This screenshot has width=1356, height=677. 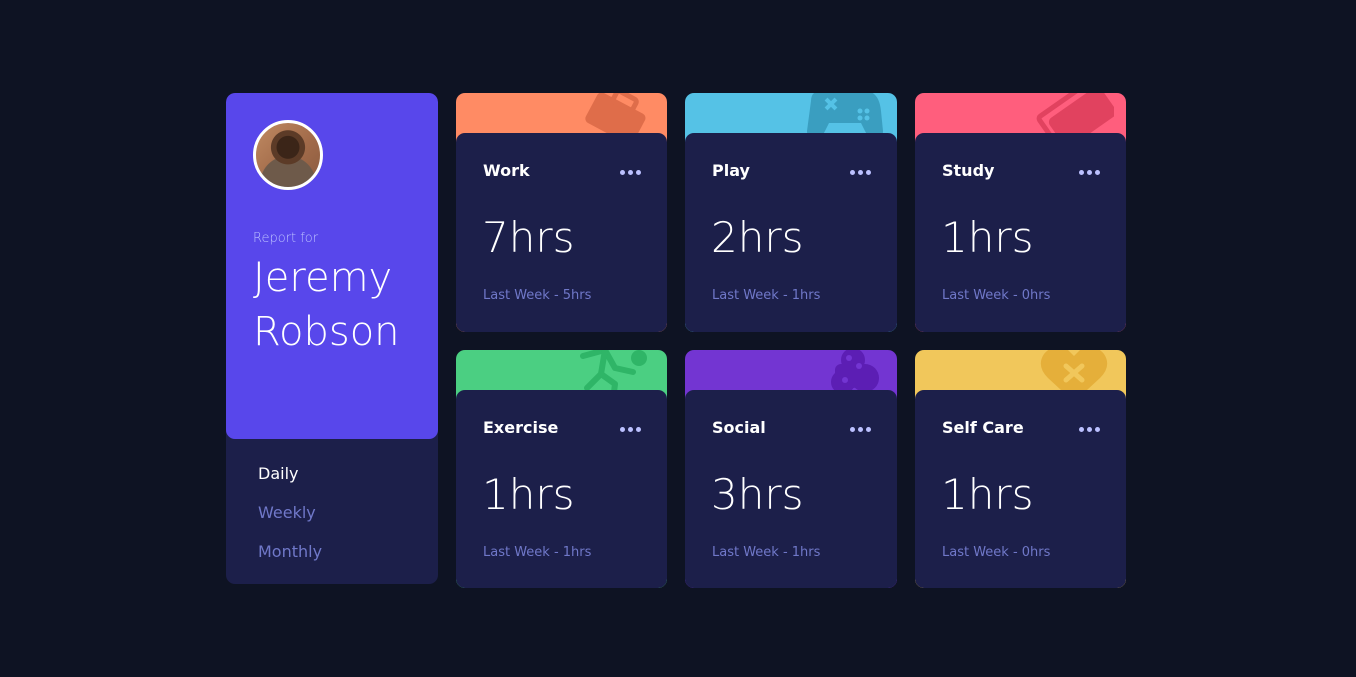 What do you see at coordinates (290, 560) in the screenshot?
I see `timeframe-monthly: Monthly` at bounding box center [290, 560].